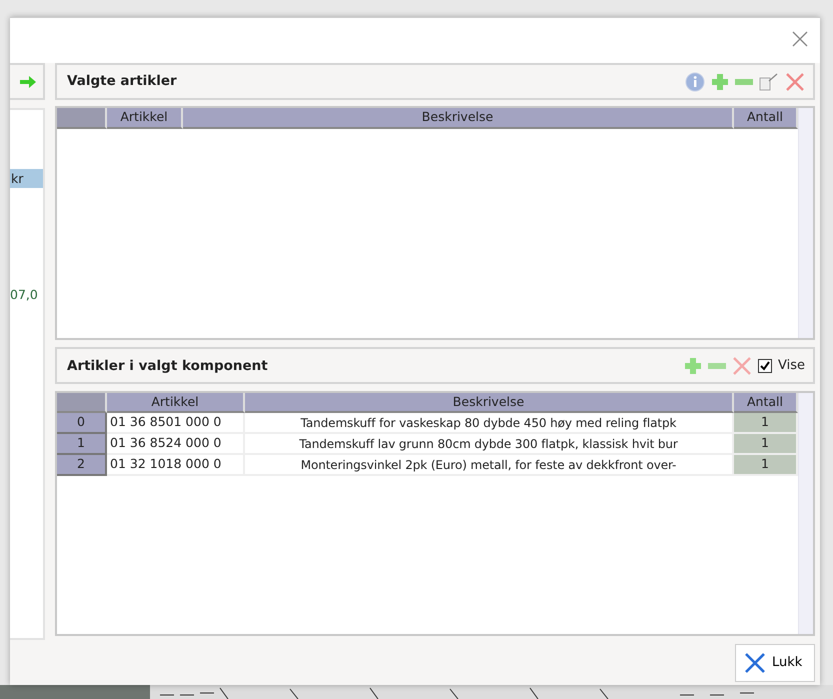 This screenshot has height=699, width=833. What do you see at coordinates (775, 663) in the screenshot?
I see `close-button: Lukk` at bounding box center [775, 663].